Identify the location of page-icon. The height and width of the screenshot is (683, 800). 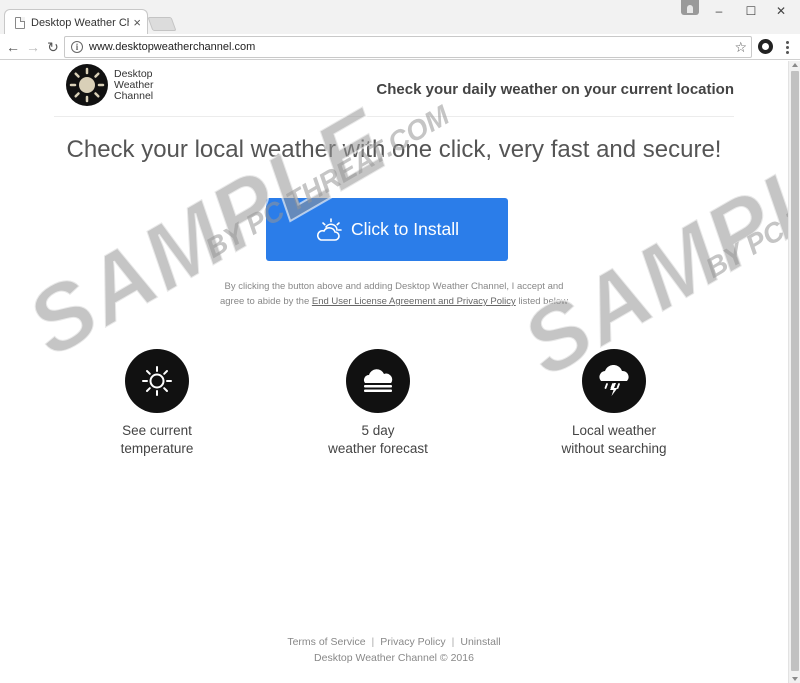
(20, 22).